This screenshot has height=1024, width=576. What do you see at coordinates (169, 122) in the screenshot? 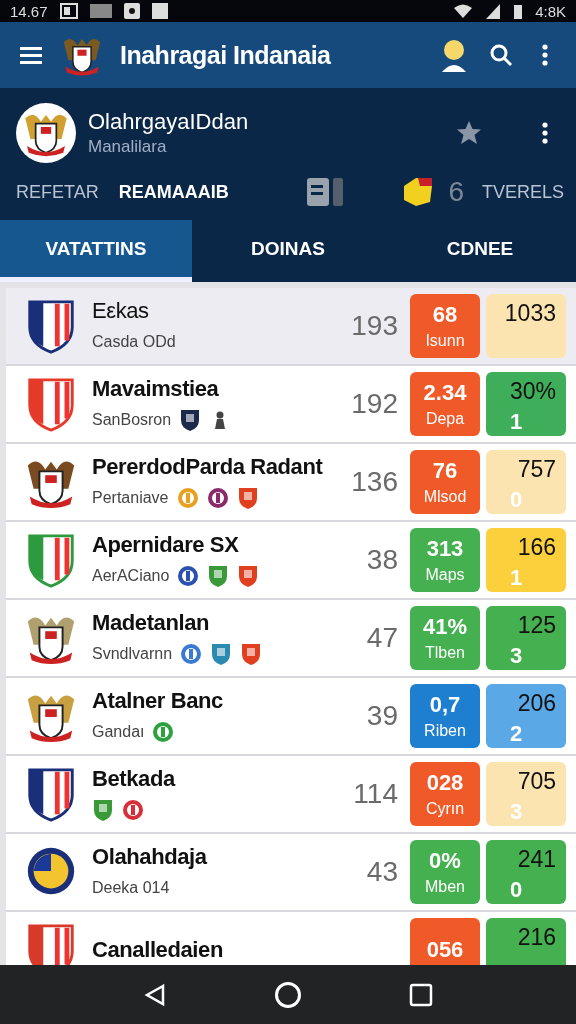
I see `profile-name: OlahrgayaIDdan` at bounding box center [169, 122].